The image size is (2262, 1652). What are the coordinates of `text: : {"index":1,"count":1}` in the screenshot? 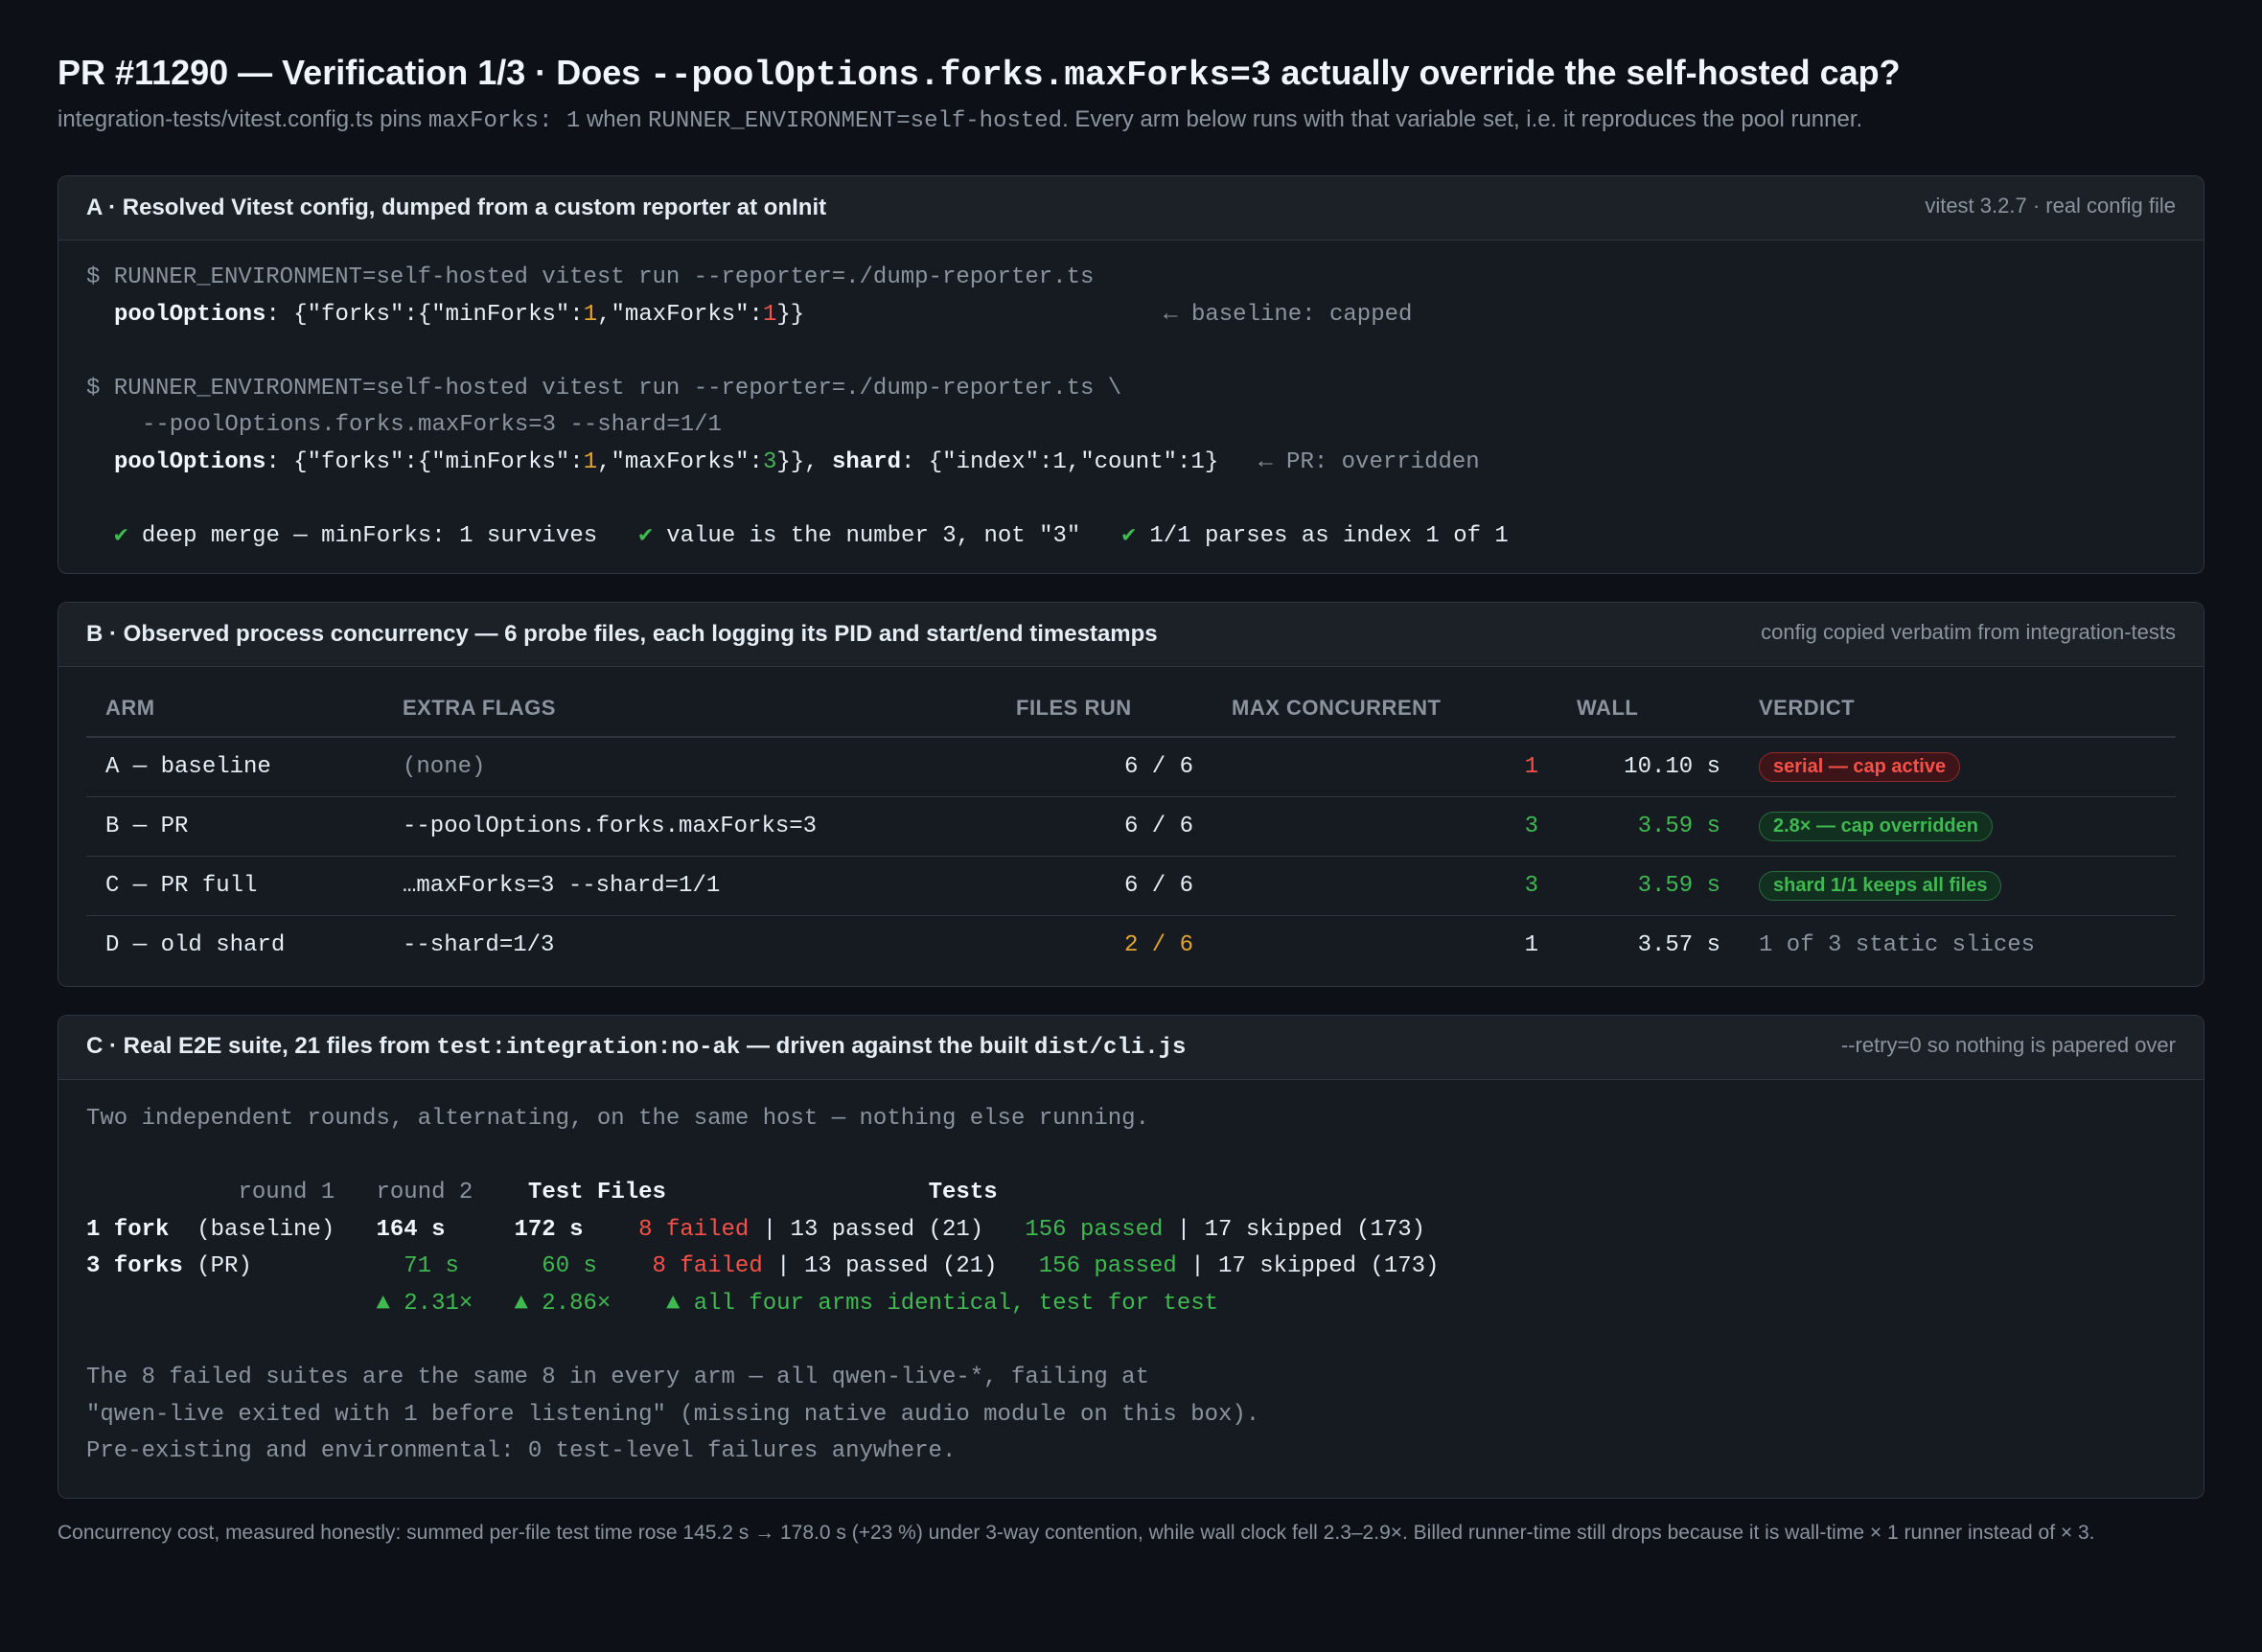 It's located at (1059, 461).